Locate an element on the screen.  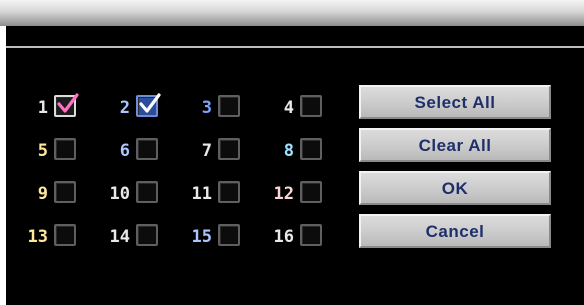
channel-label: 13 is located at coordinates (37, 237).